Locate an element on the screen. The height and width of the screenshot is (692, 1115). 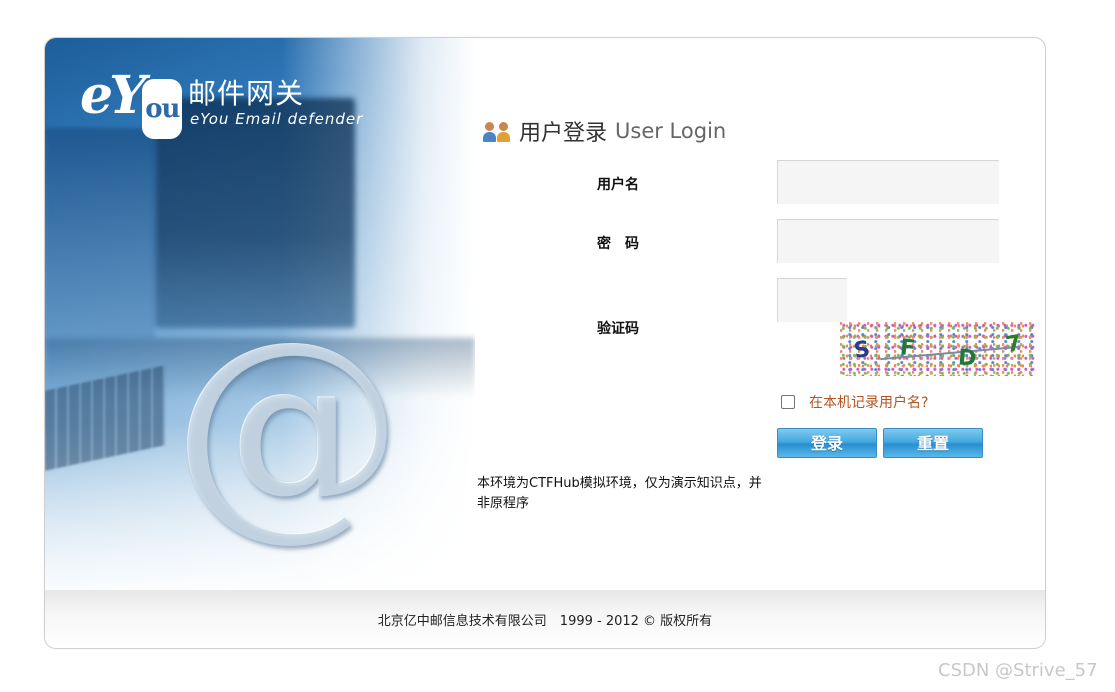
password-input is located at coordinates (888, 241).